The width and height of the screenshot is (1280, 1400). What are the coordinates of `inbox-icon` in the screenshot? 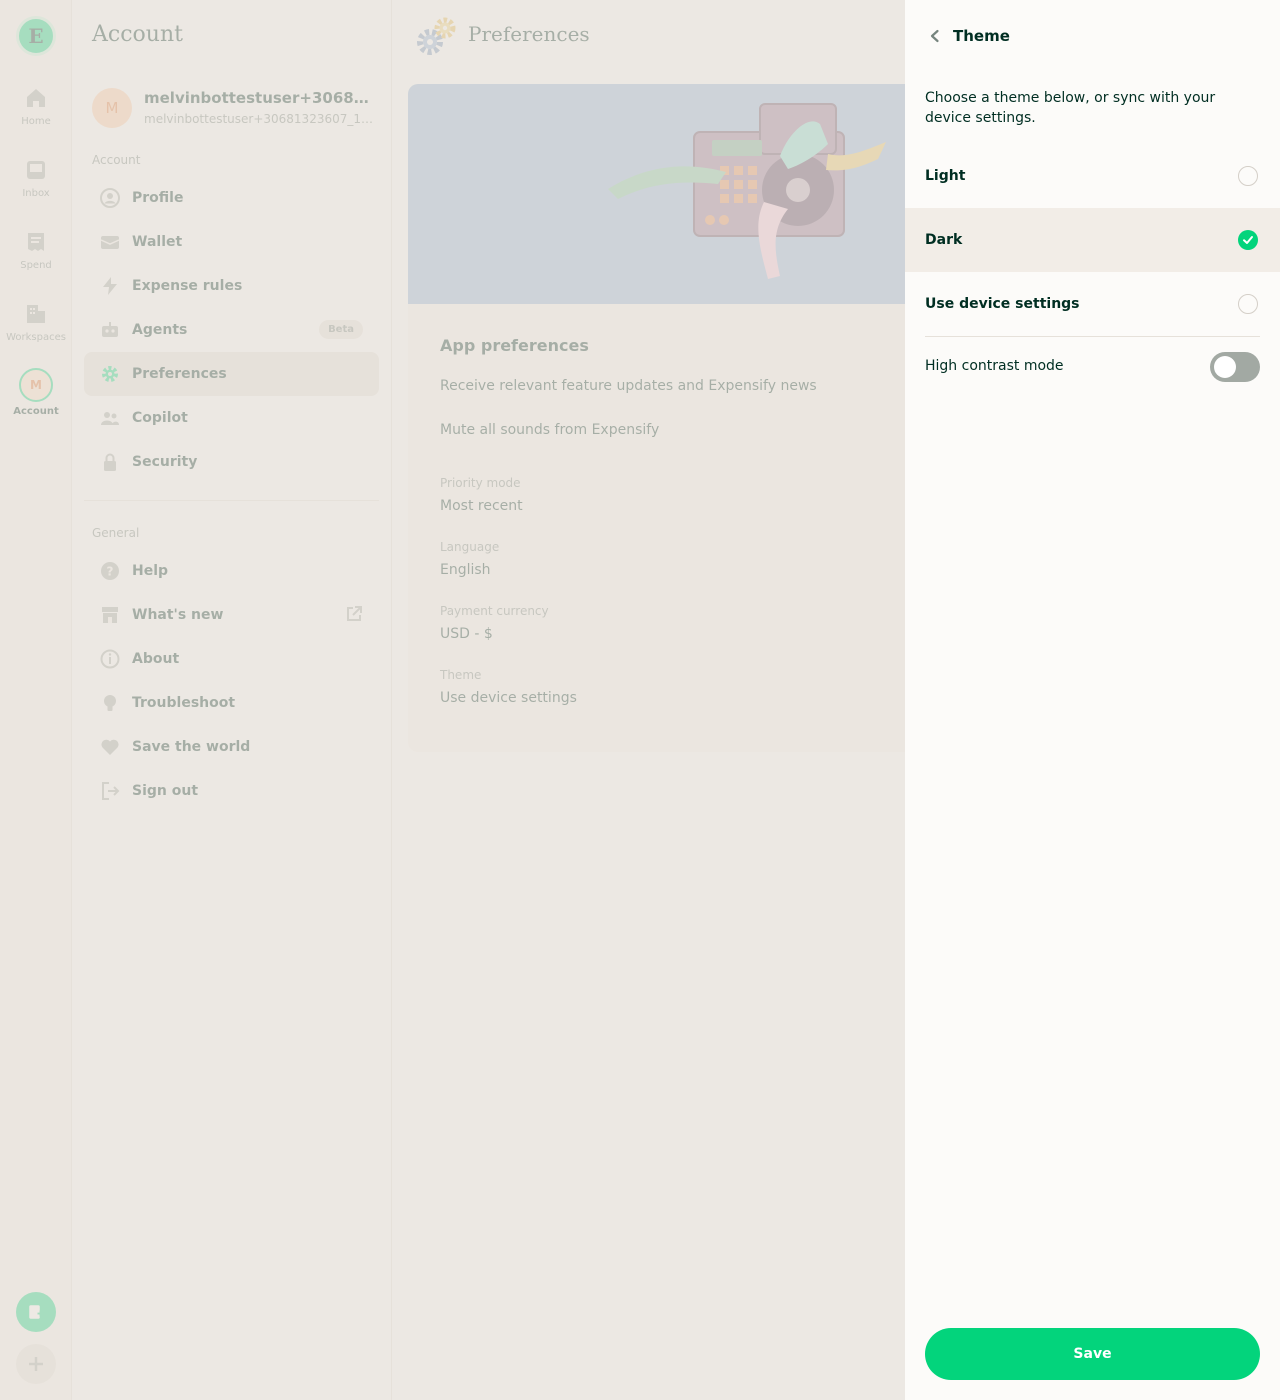 It's located at (36, 170).